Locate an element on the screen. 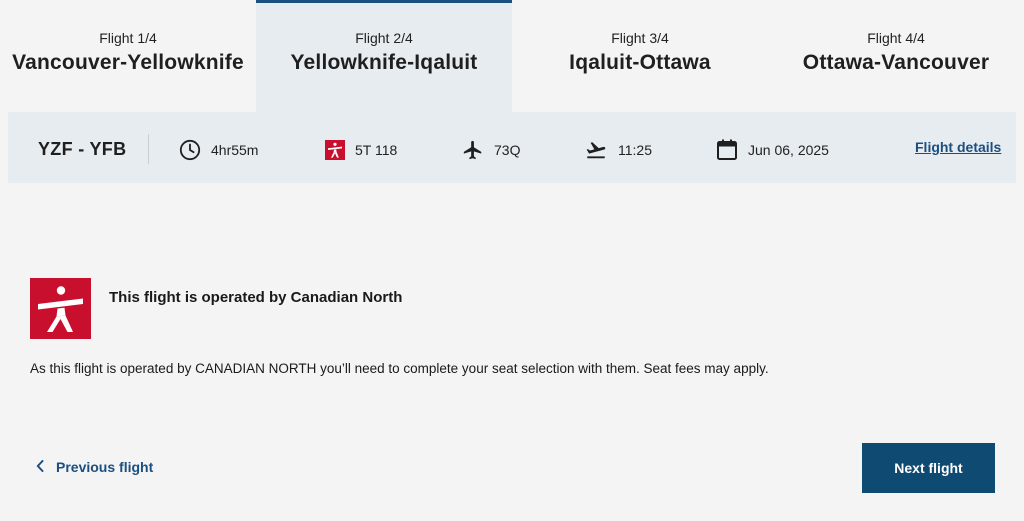 The height and width of the screenshot is (521, 1024). tab-route: Vancouver-Yellowknife is located at coordinates (128, 62).